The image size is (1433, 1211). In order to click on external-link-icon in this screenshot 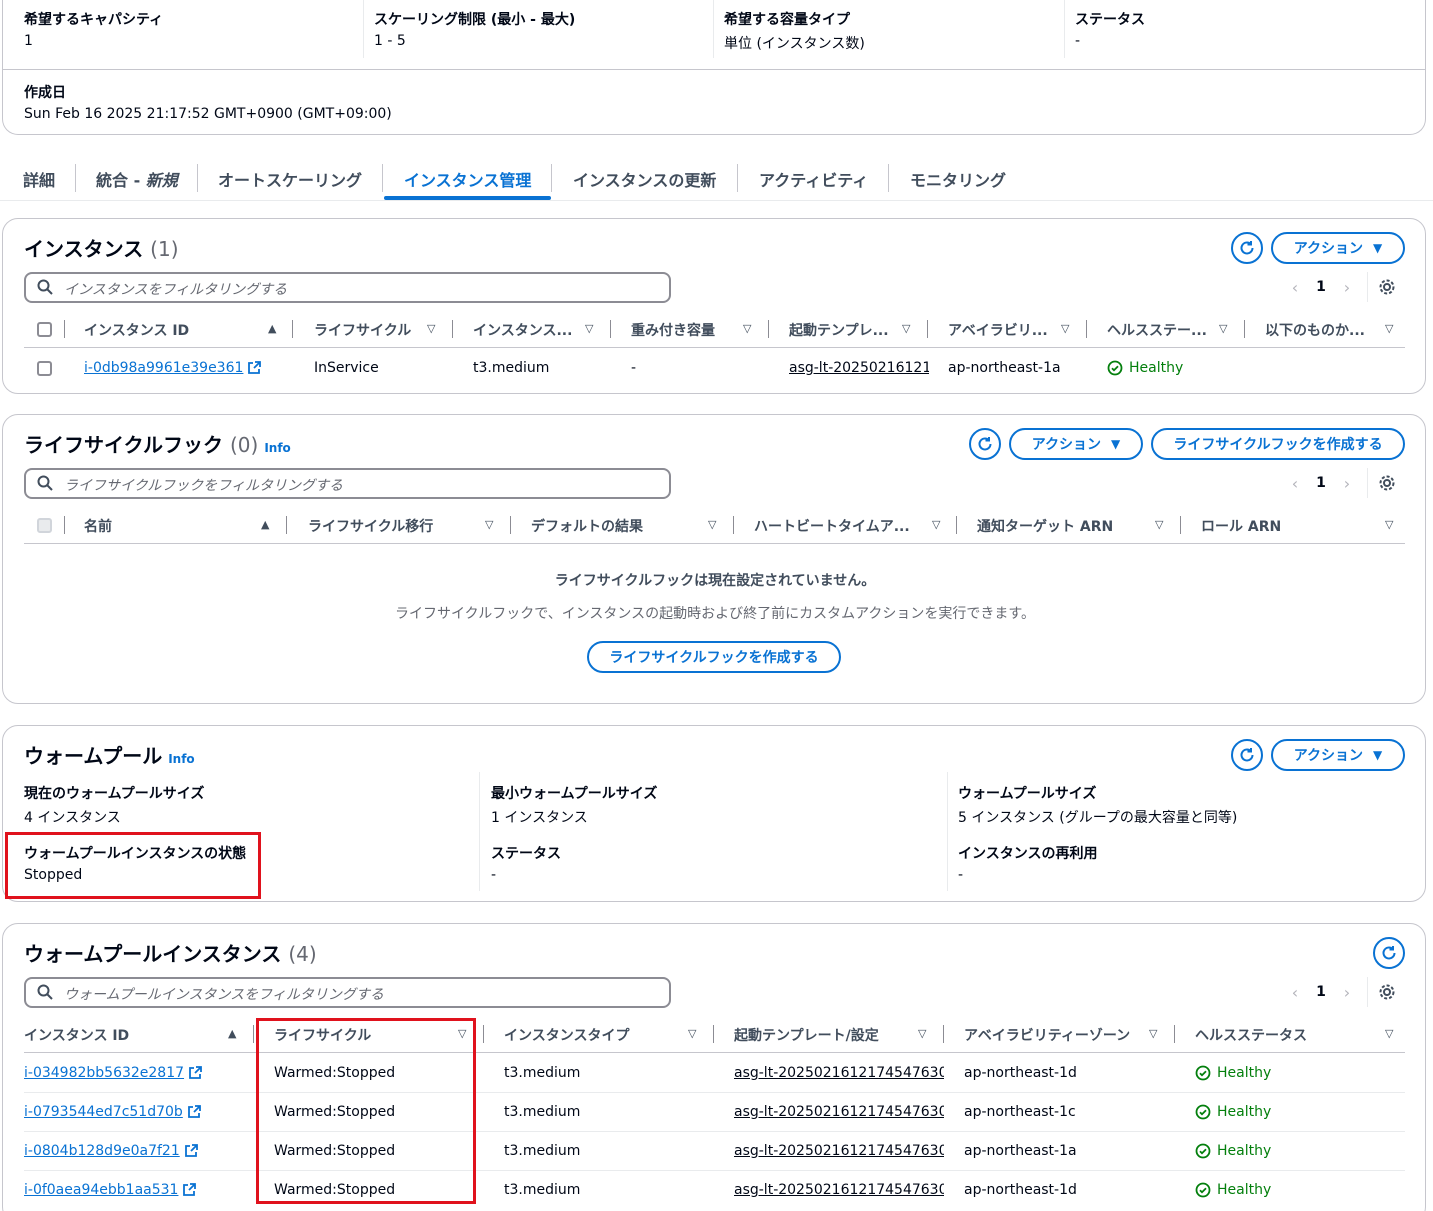, I will do `click(255, 367)`.